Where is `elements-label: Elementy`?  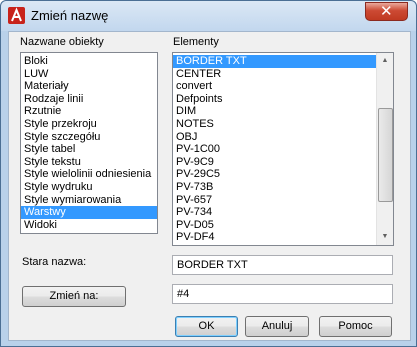
elements-label: Elementy is located at coordinates (196, 42).